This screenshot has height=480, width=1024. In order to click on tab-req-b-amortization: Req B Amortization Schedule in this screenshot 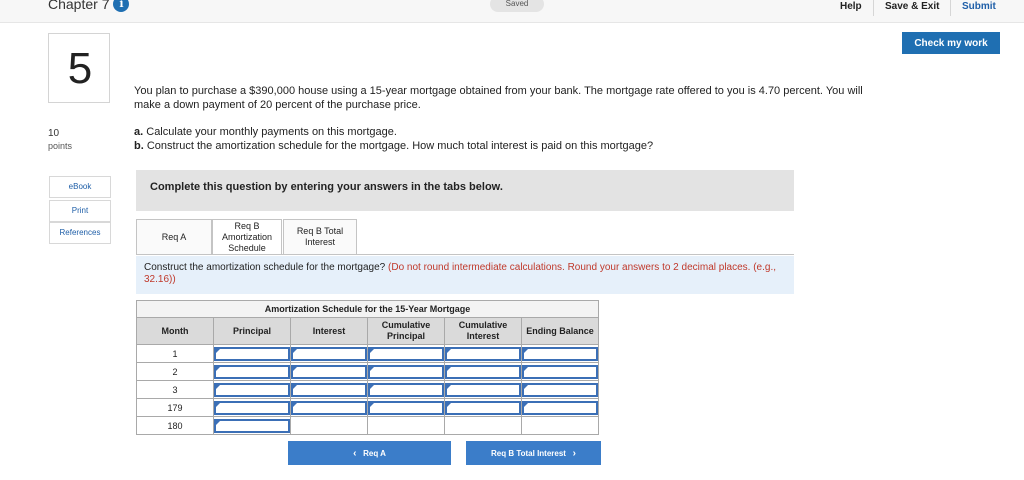, I will do `click(247, 237)`.